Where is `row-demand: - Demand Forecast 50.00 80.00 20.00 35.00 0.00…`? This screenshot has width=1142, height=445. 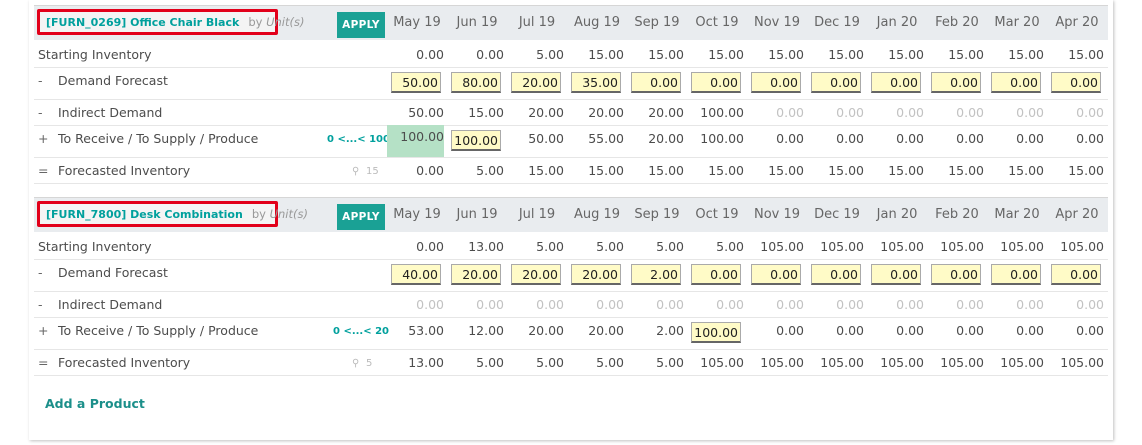 row-demand: - Demand Forecast 50.00 80.00 20.00 35.00 0.00… is located at coordinates (571, 83).